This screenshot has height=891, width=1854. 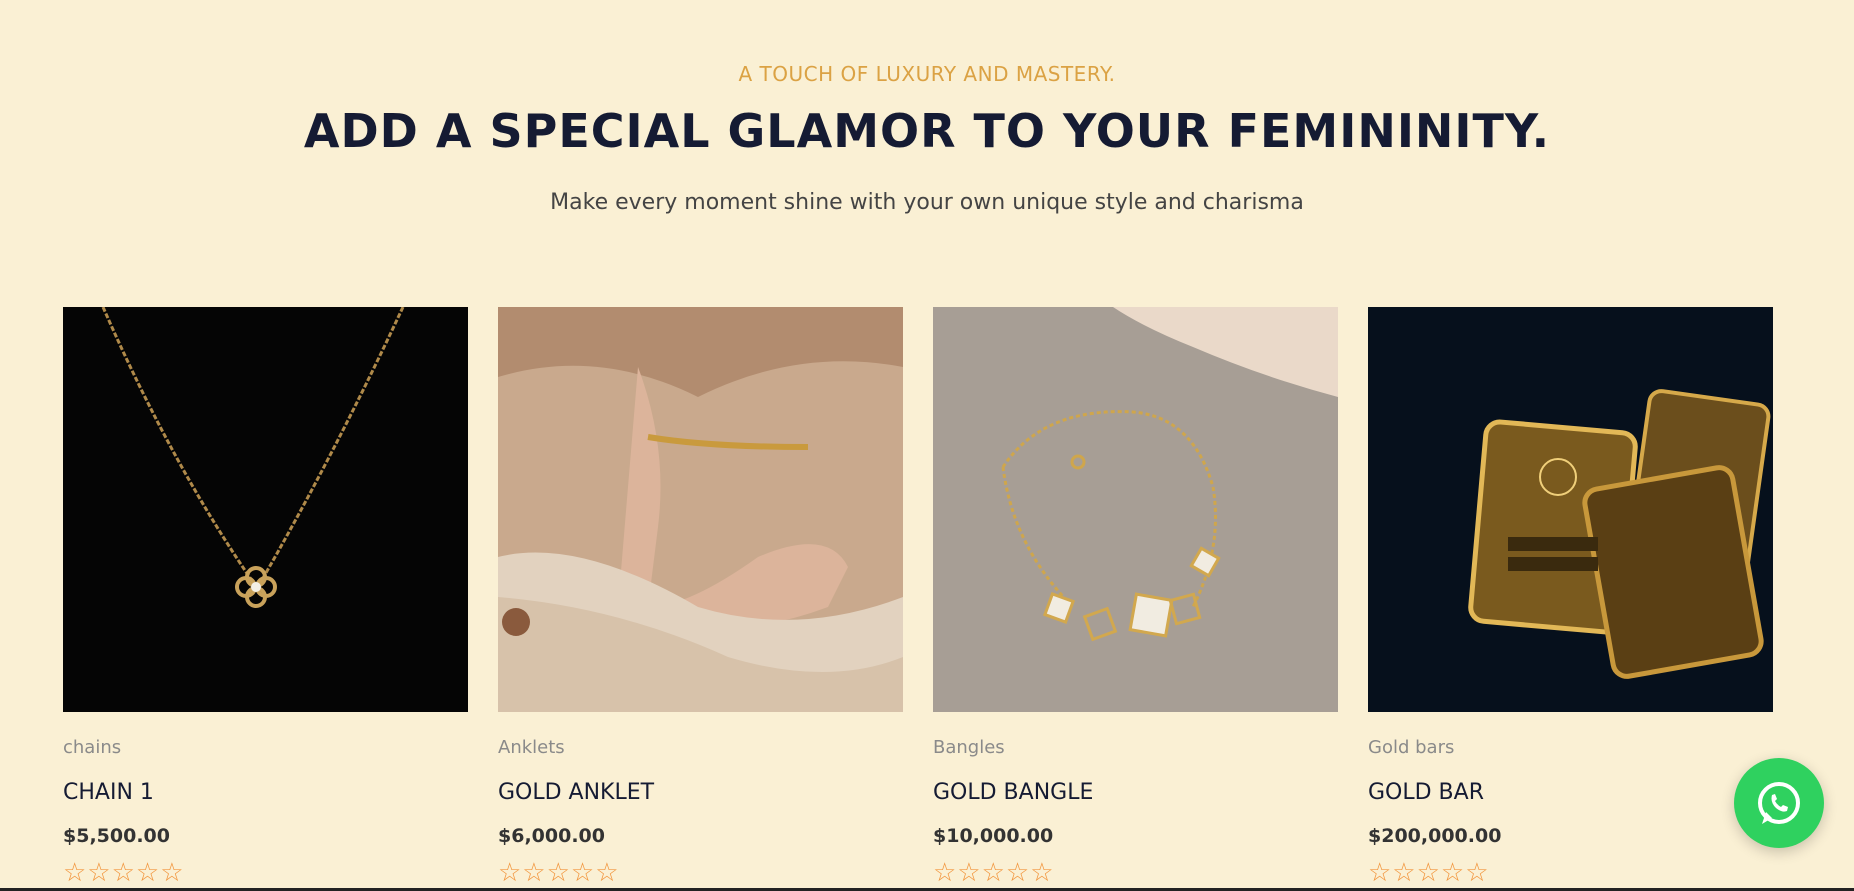 I want to click on product-name: GOLD ANKLET, so click(x=576, y=792).